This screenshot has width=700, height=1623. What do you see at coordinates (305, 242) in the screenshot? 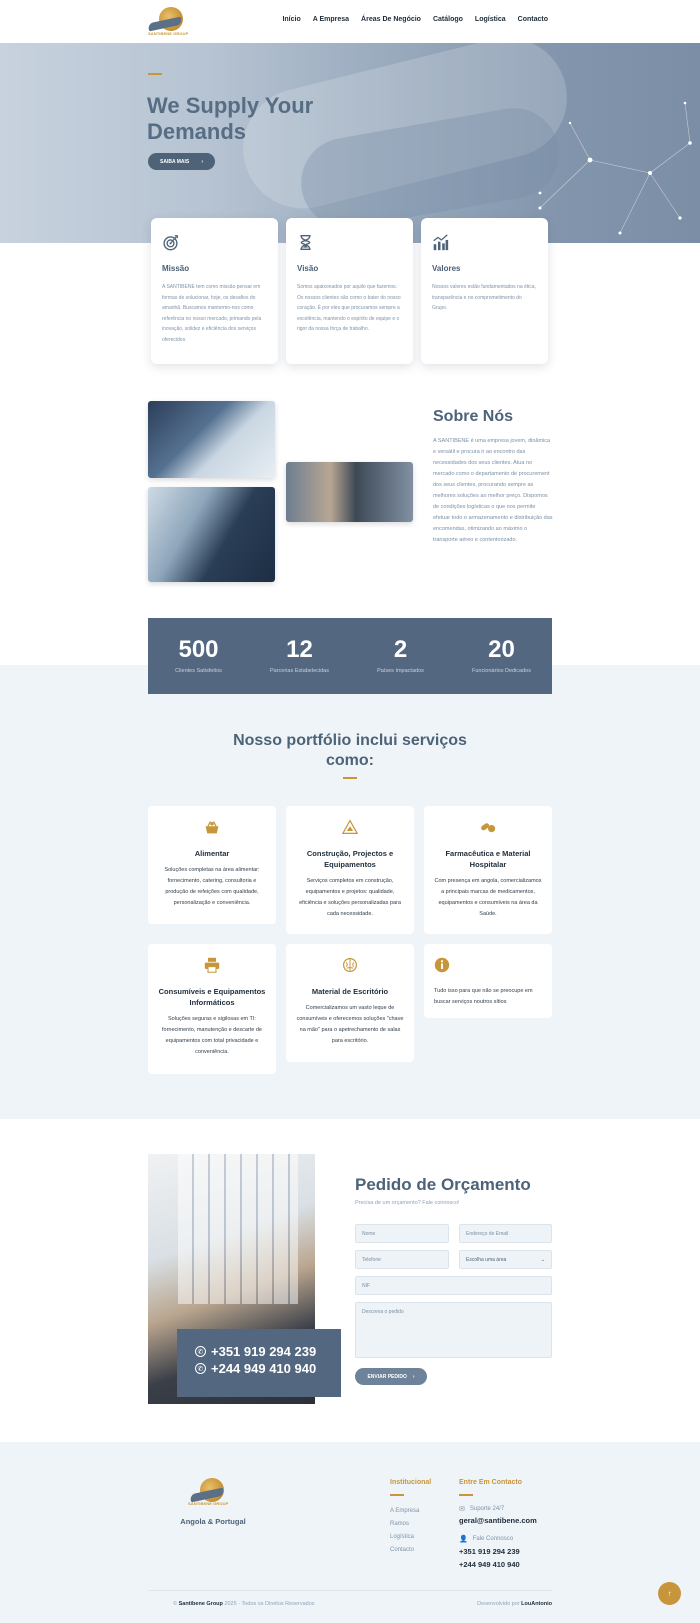
I see `hourglass-icon` at bounding box center [305, 242].